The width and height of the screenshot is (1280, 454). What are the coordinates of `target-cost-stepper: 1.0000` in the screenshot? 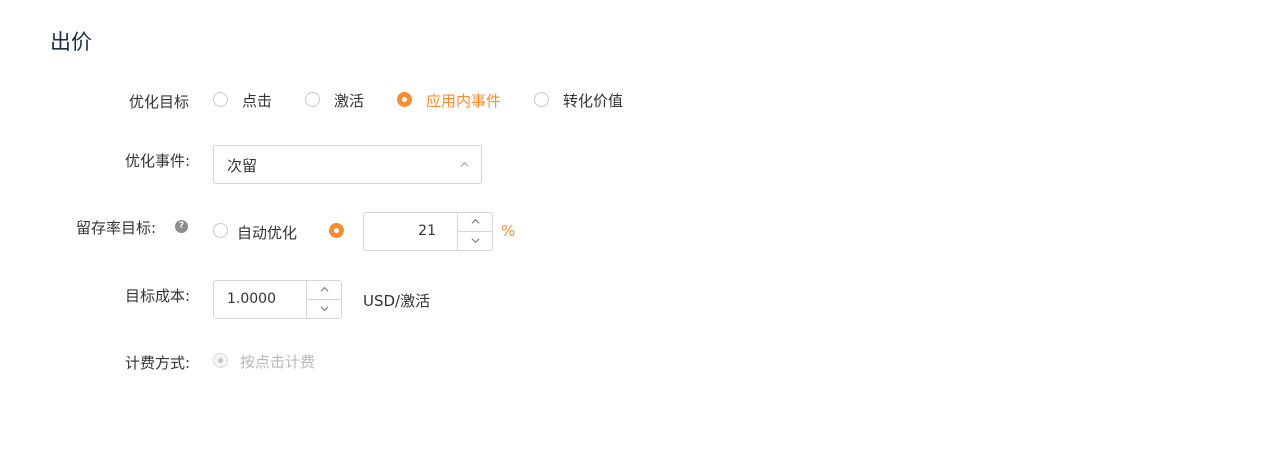 It's located at (277, 299).